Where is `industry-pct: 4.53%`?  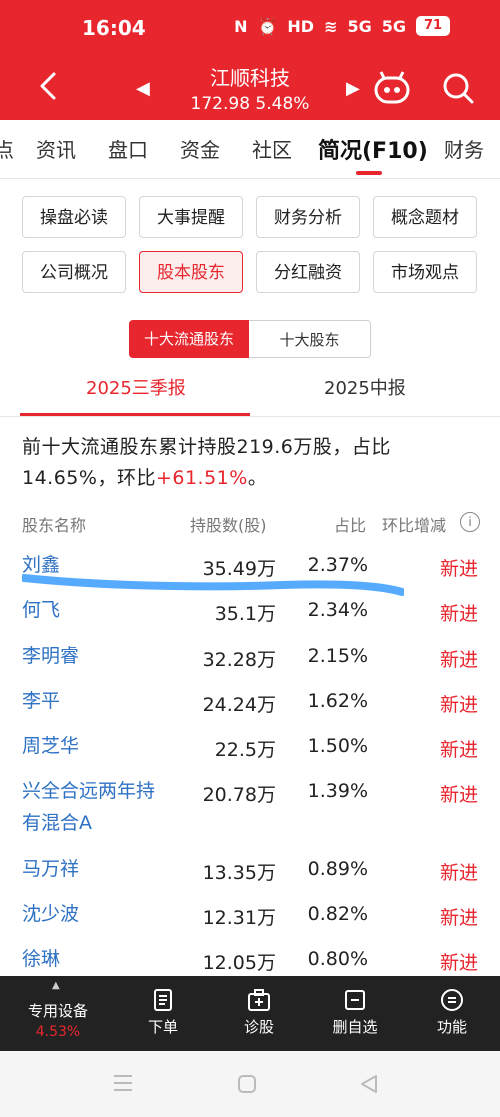 industry-pct: 4.53% is located at coordinates (58, 1032).